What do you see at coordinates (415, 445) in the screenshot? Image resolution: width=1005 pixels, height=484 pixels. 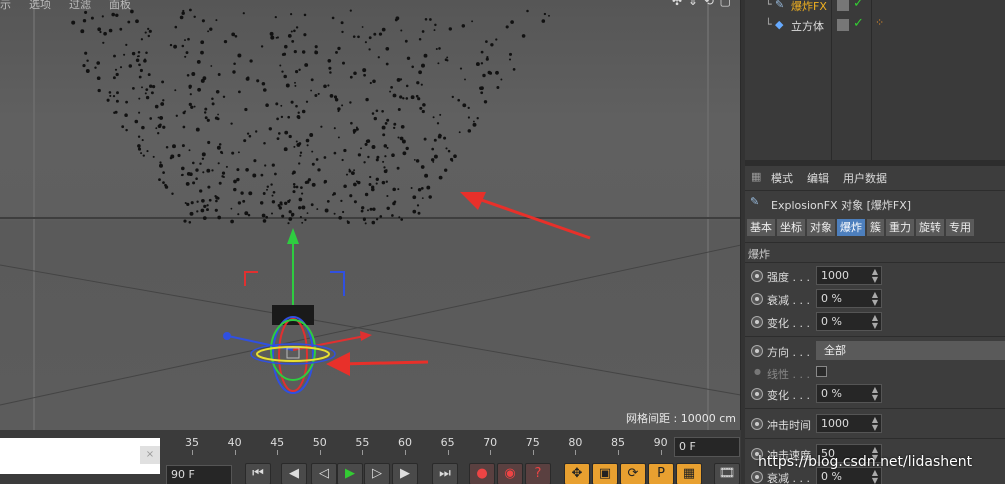 I see `timeline-ruler: 35 40 45 50 55 60 65 70 75 80 85 90` at bounding box center [415, 445].